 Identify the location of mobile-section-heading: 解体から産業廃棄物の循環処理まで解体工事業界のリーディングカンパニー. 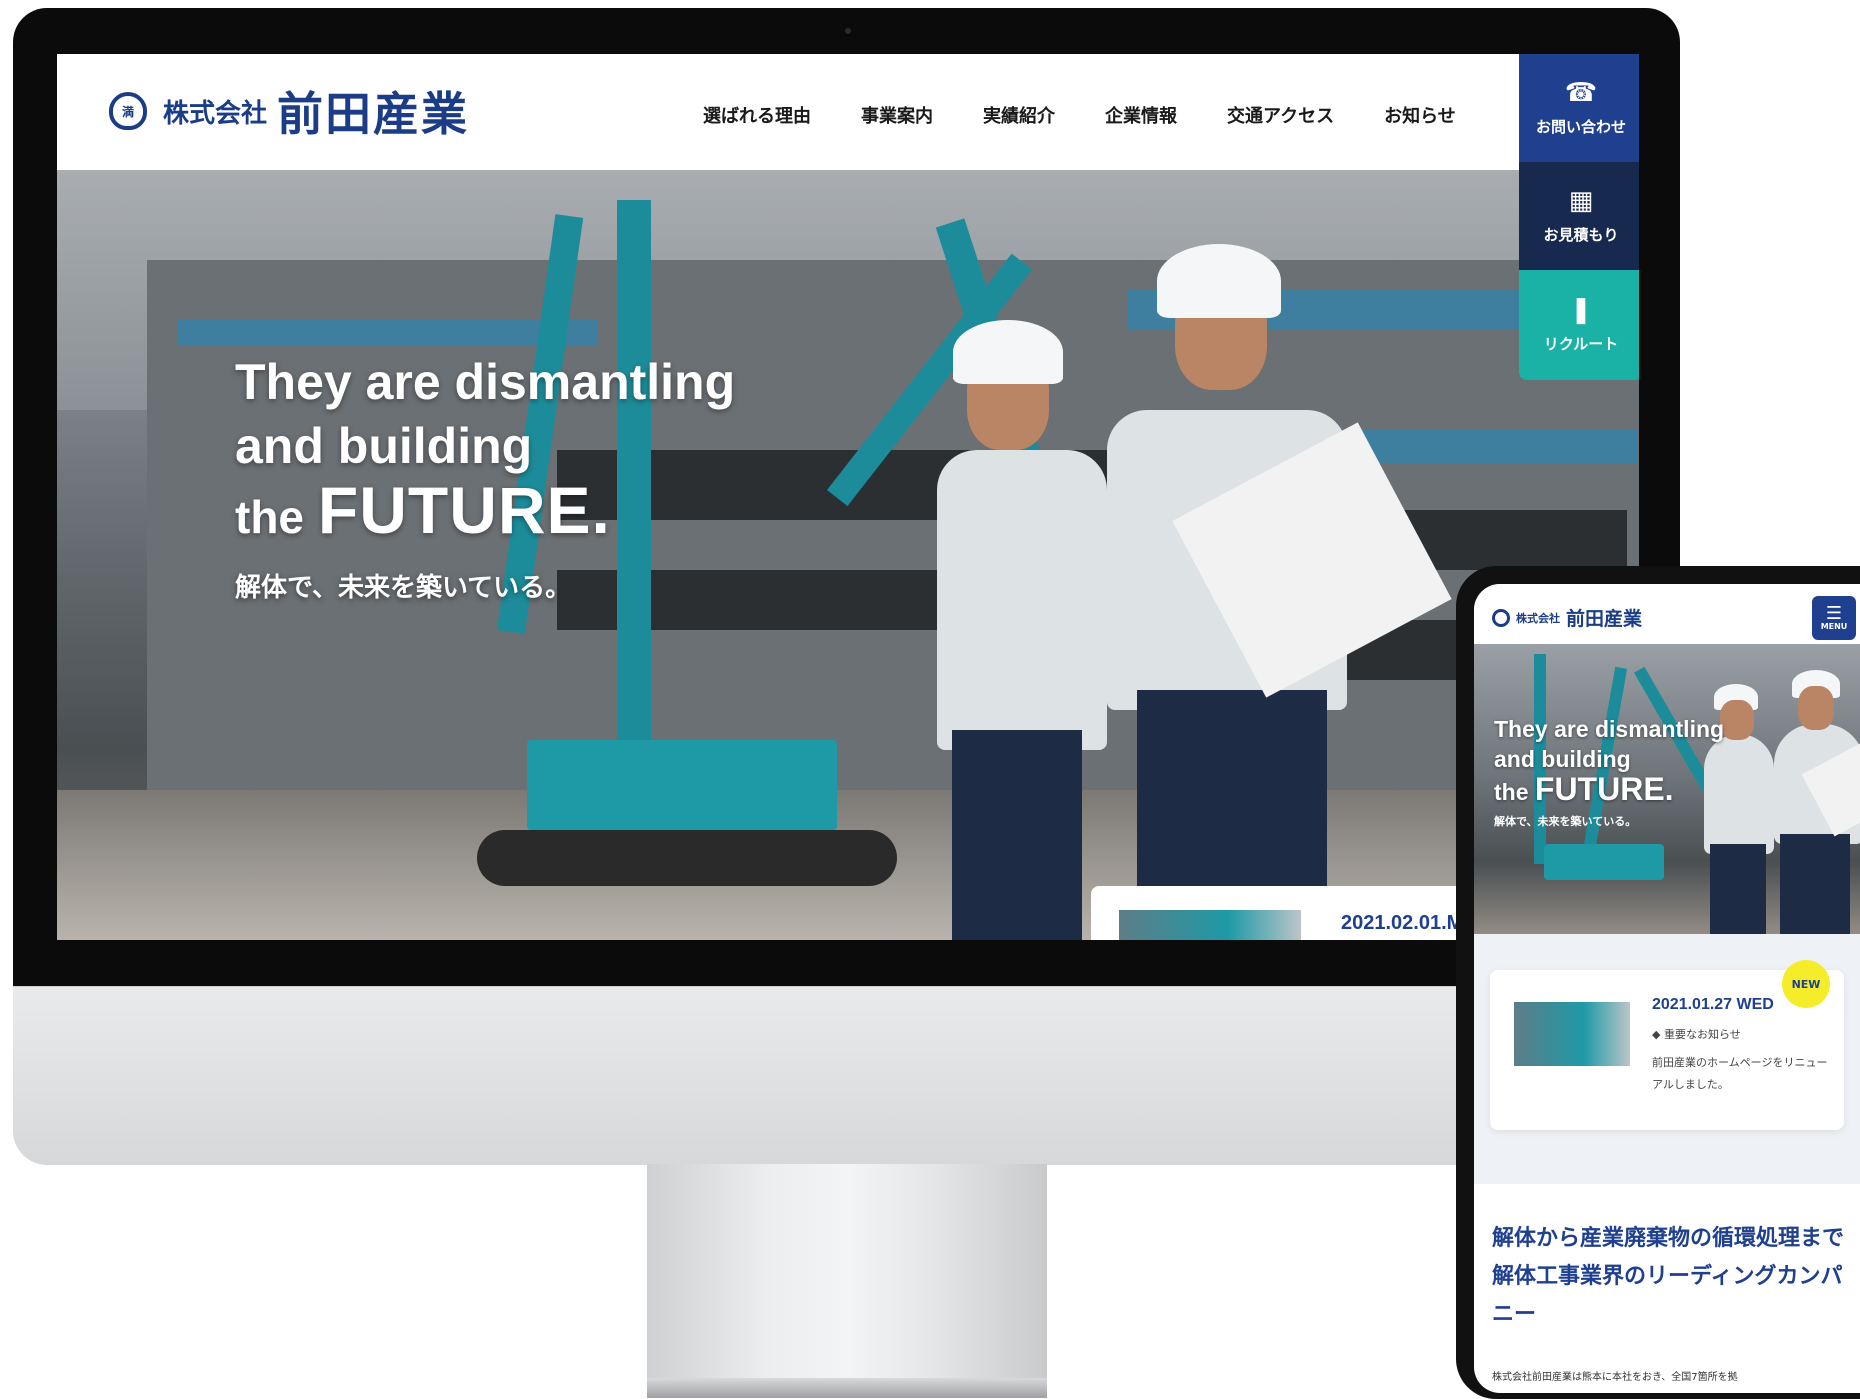
(1668, 1276).